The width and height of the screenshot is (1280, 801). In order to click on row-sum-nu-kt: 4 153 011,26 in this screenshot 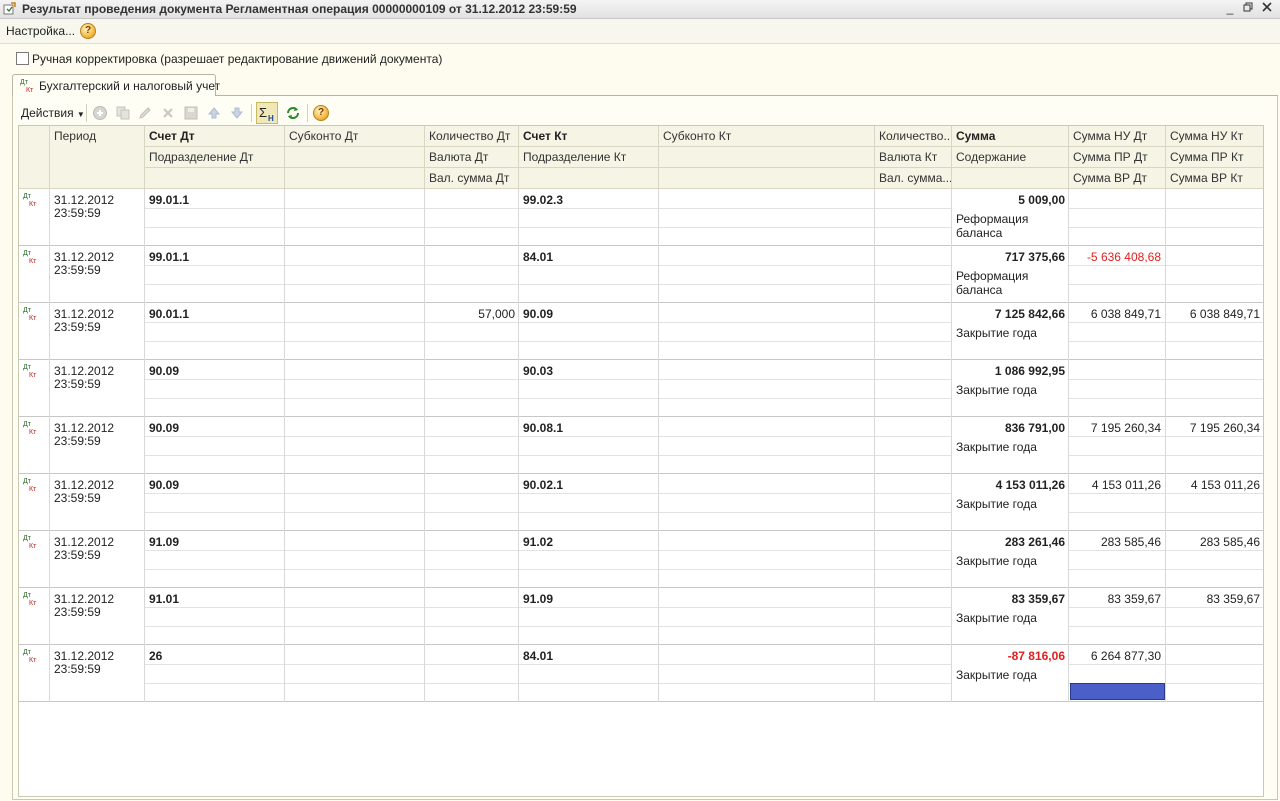, I will do `click(1213, 485)`.